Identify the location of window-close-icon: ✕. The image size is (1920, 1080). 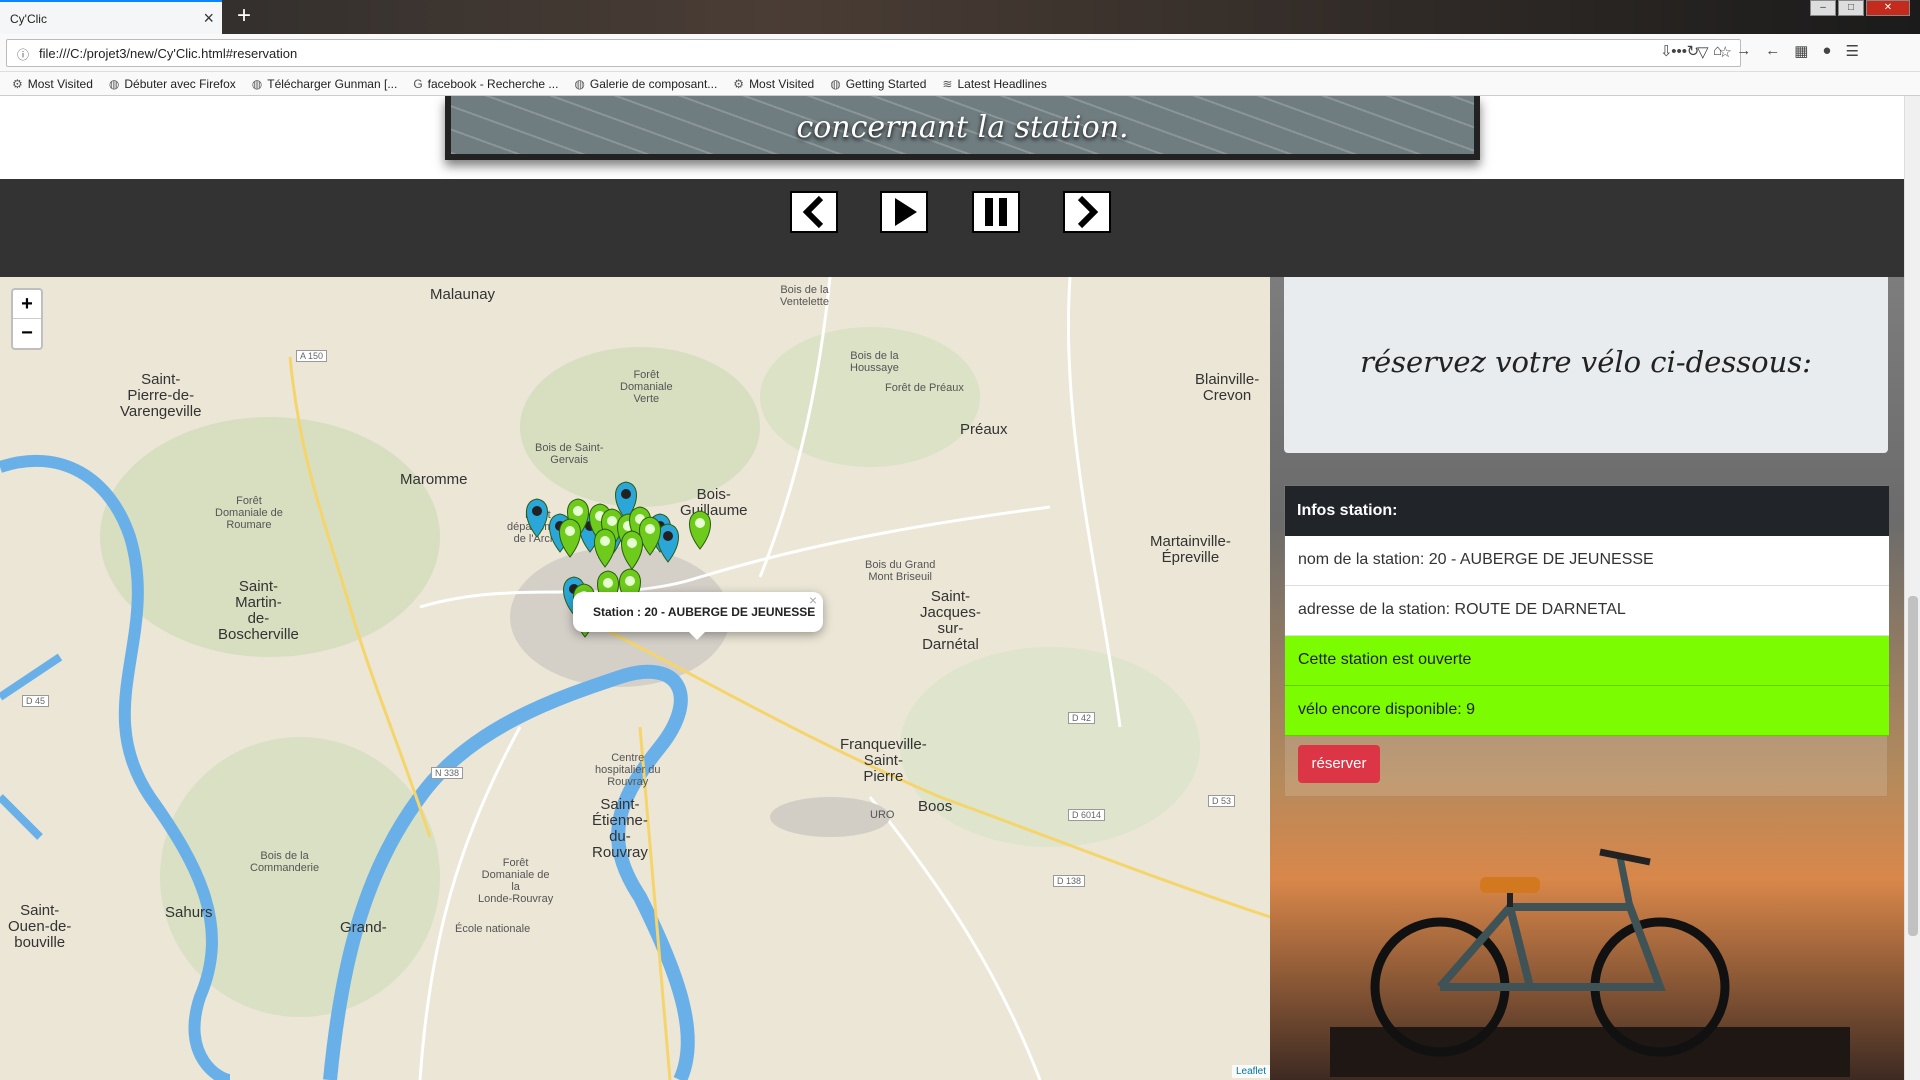
(1888, 8).